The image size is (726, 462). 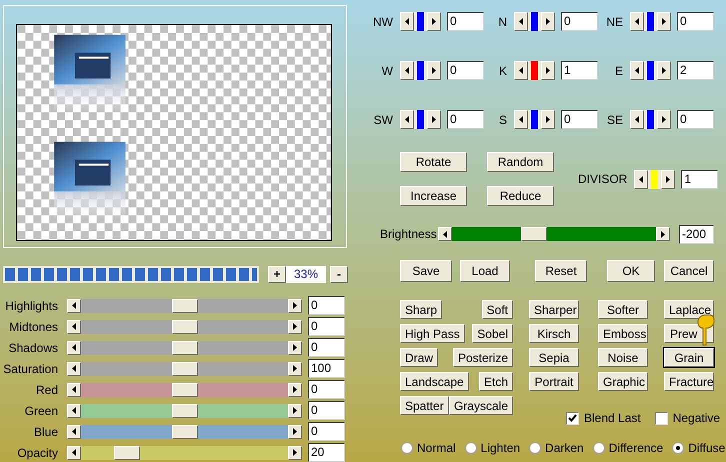 I want to click on filter-button: Grain, so click(x=689, y=357).